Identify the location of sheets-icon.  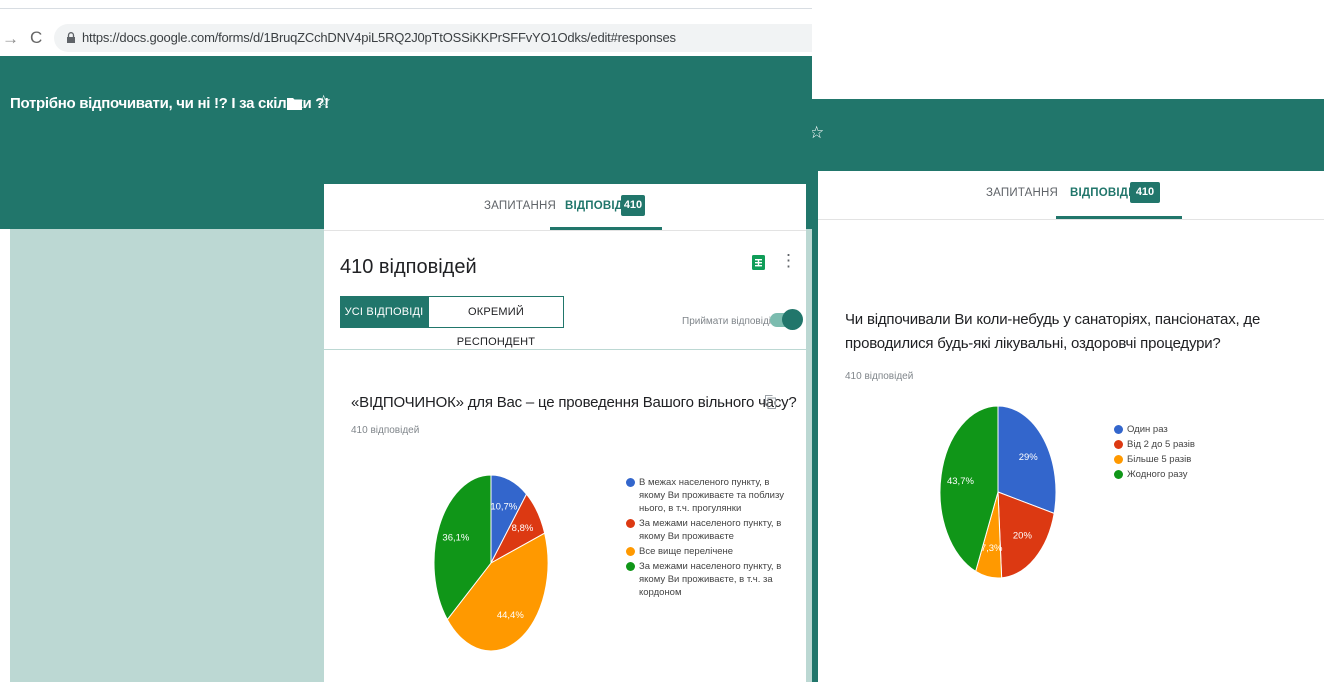
(758, 262).